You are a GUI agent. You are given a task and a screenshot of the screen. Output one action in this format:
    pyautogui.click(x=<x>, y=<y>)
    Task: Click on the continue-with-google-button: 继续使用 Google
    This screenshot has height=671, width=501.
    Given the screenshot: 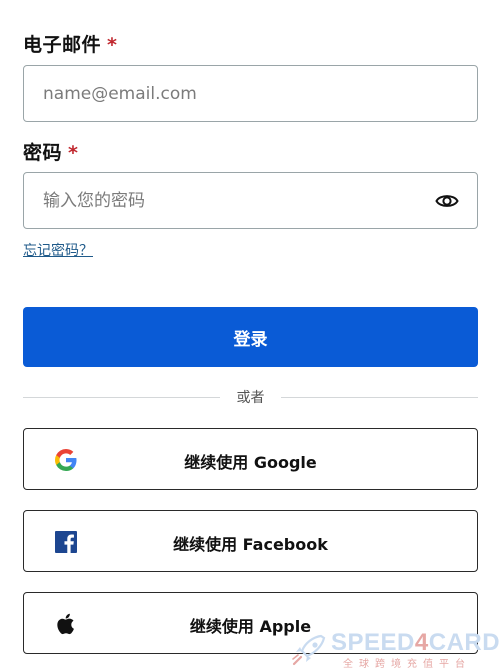 What is the action you would take?
    pyautogui.click(x=250, y=459)
    